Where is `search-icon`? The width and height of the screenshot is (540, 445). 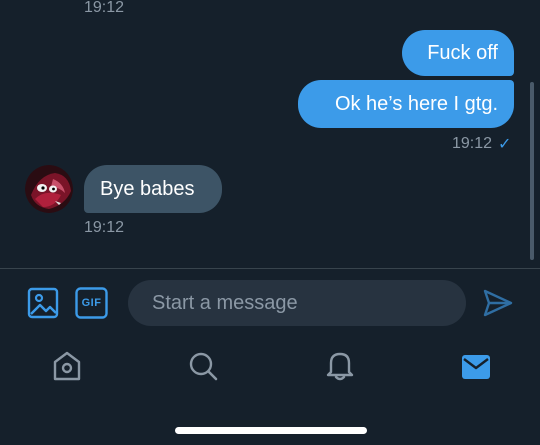
search-icon is located at coordinates (203, 366).